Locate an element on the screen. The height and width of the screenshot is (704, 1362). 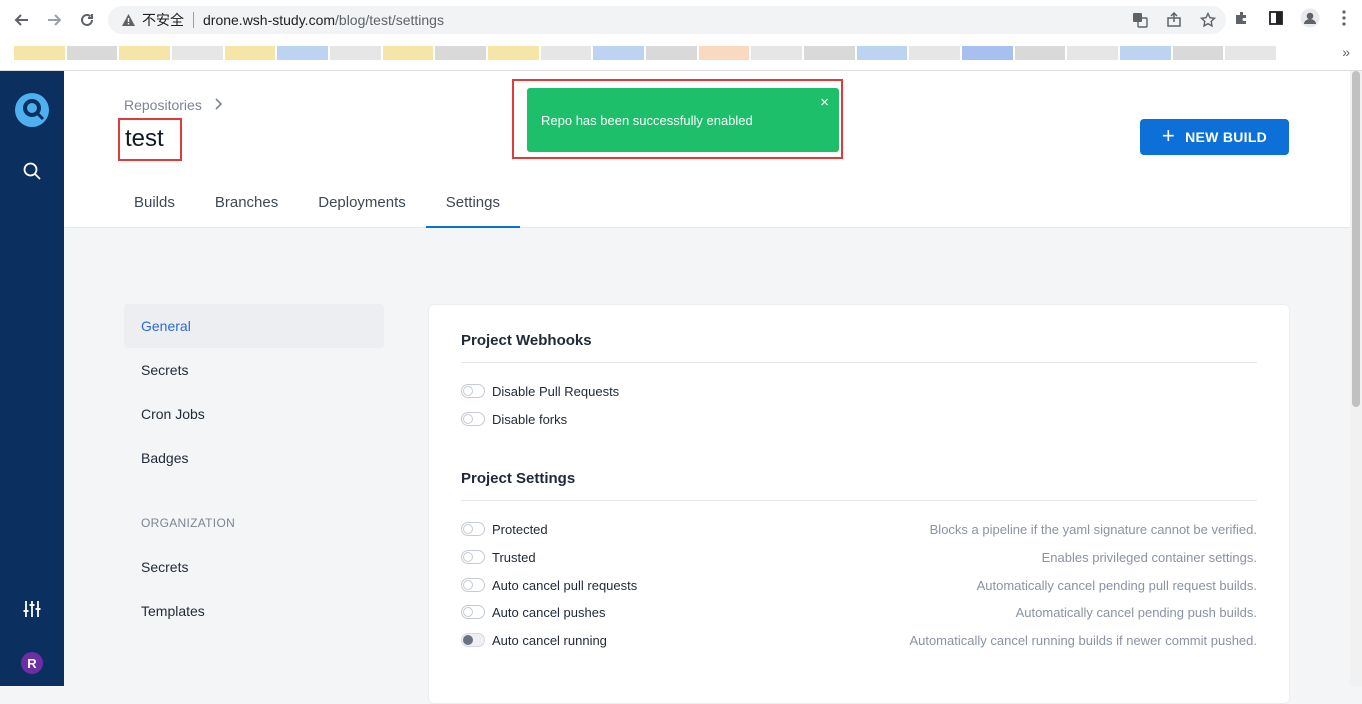
auto-cancel-pull-requests-toggle is located at coordinates (473, 585).